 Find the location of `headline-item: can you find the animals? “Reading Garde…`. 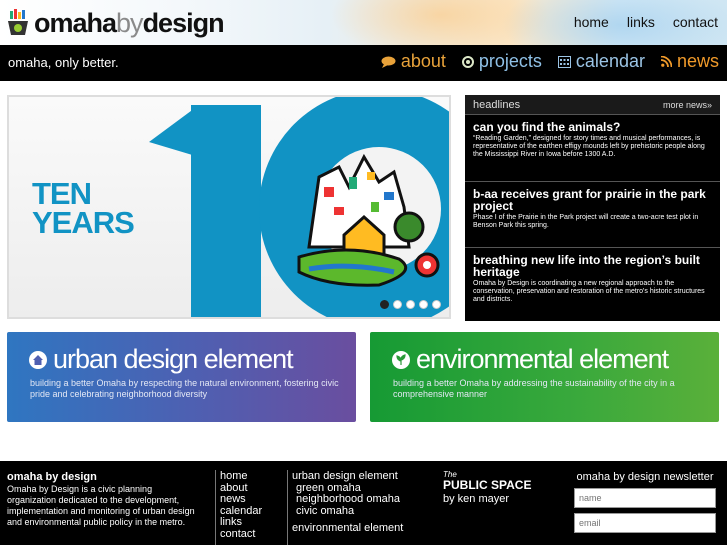

headline-item: can you find the animals? “Reading Garde… is located at coordinates (592, 148).